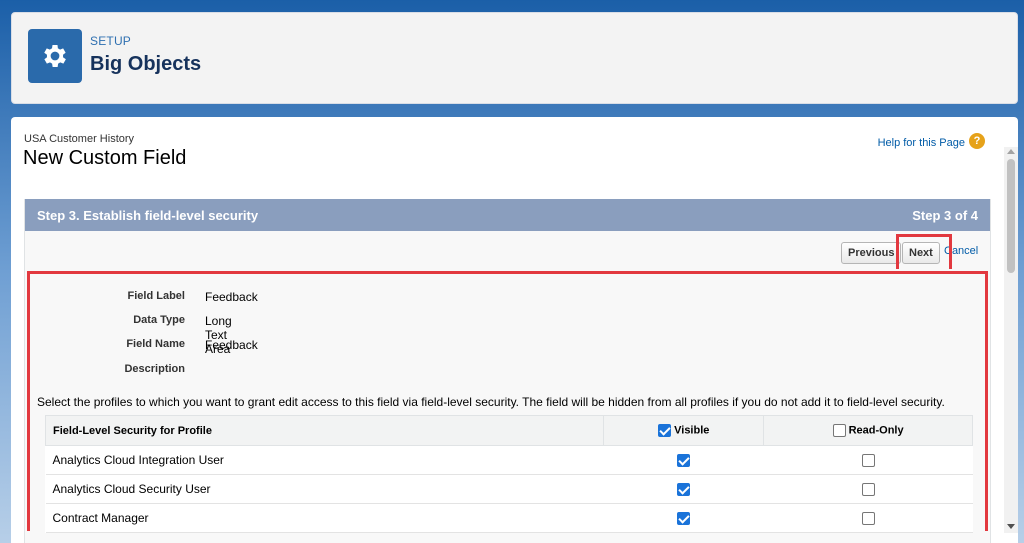  What do you see at coordinates (105, 158) in the screenshot?
I see `page-title: New Custom Field` at bounding box center [105, 158].